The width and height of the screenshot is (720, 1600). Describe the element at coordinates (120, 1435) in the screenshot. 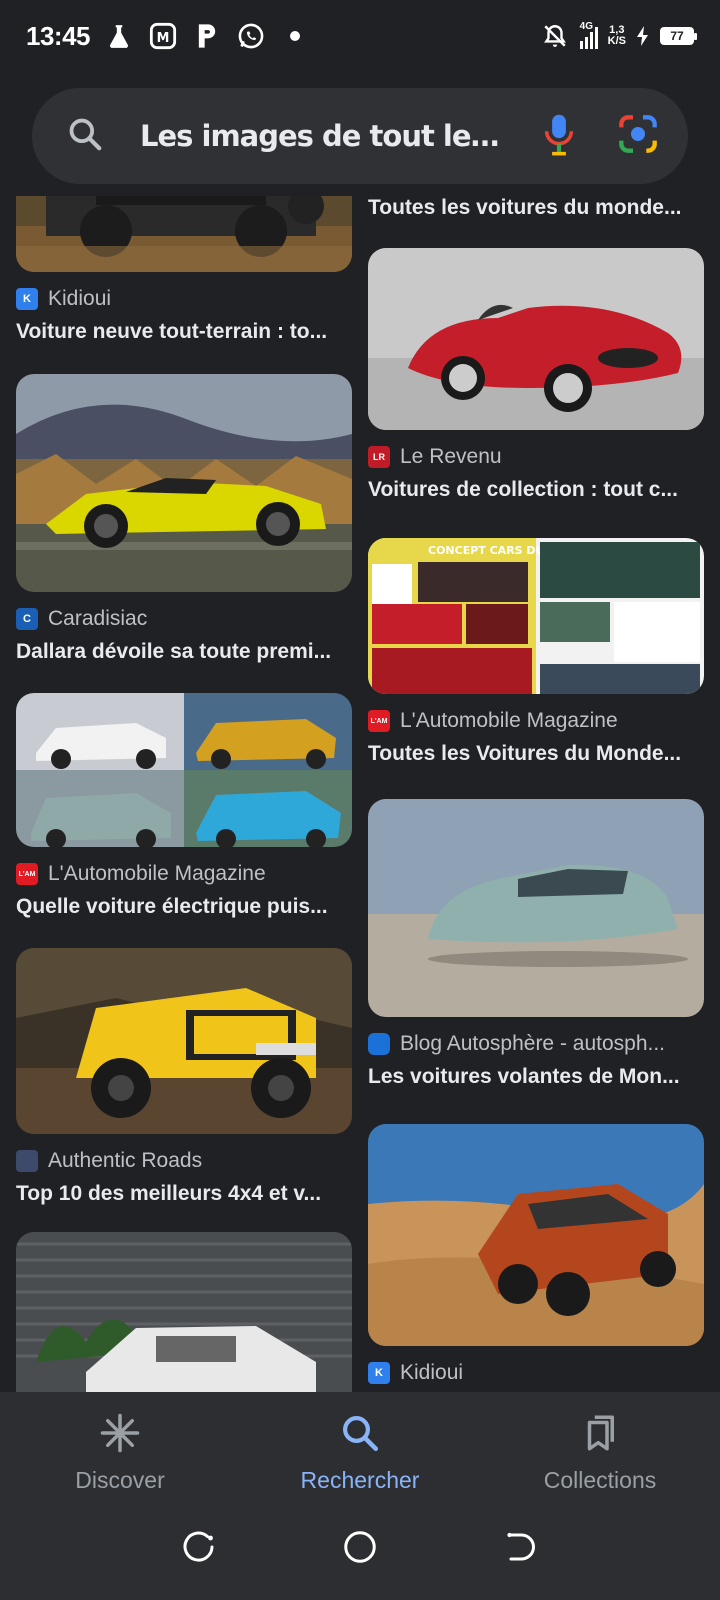

I see `asterisk-icon` at that location.